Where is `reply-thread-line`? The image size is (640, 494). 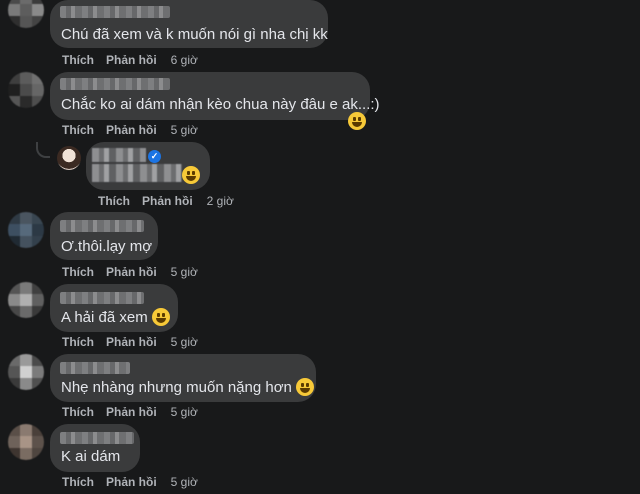 reply-thread-line is located at coordinates (43, 150).